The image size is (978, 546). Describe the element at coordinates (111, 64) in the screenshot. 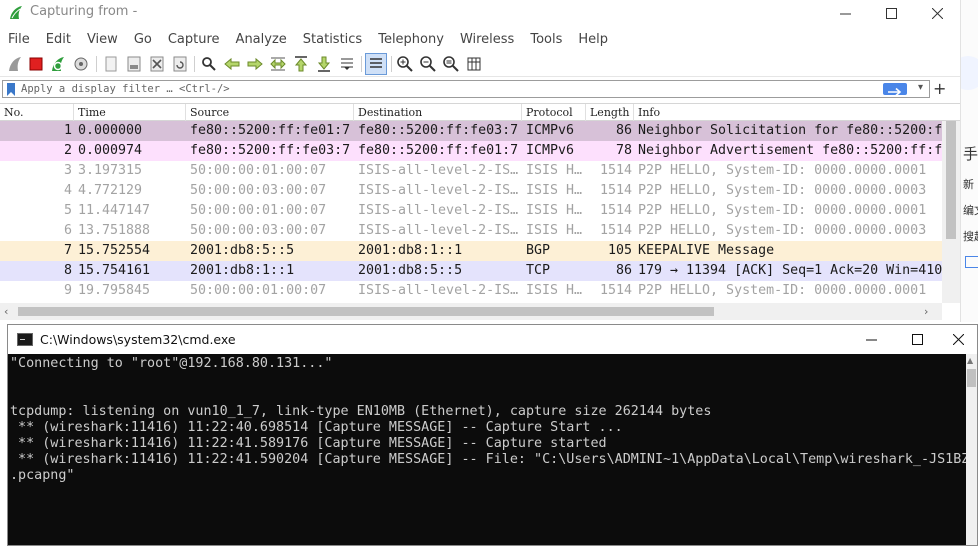

I see `open-file-icon` at that location.